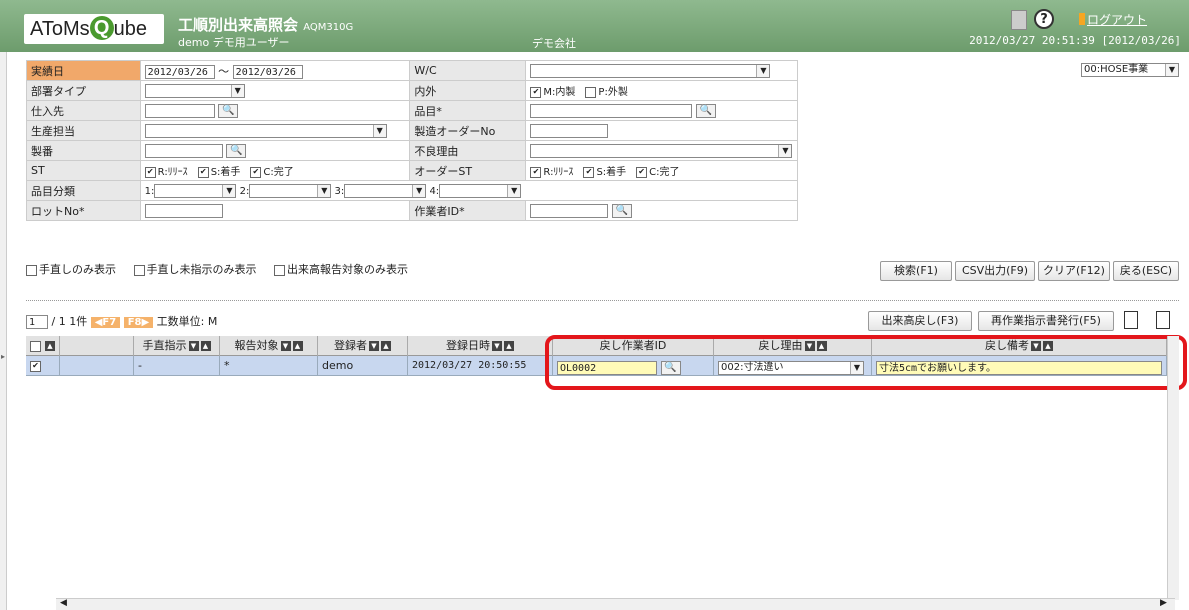  What do you see at coordinates (363, 346) in the screenshot?
I see `column-toroku-sha: 登録者 ▼ ▲` at bounding box center [363, 346].